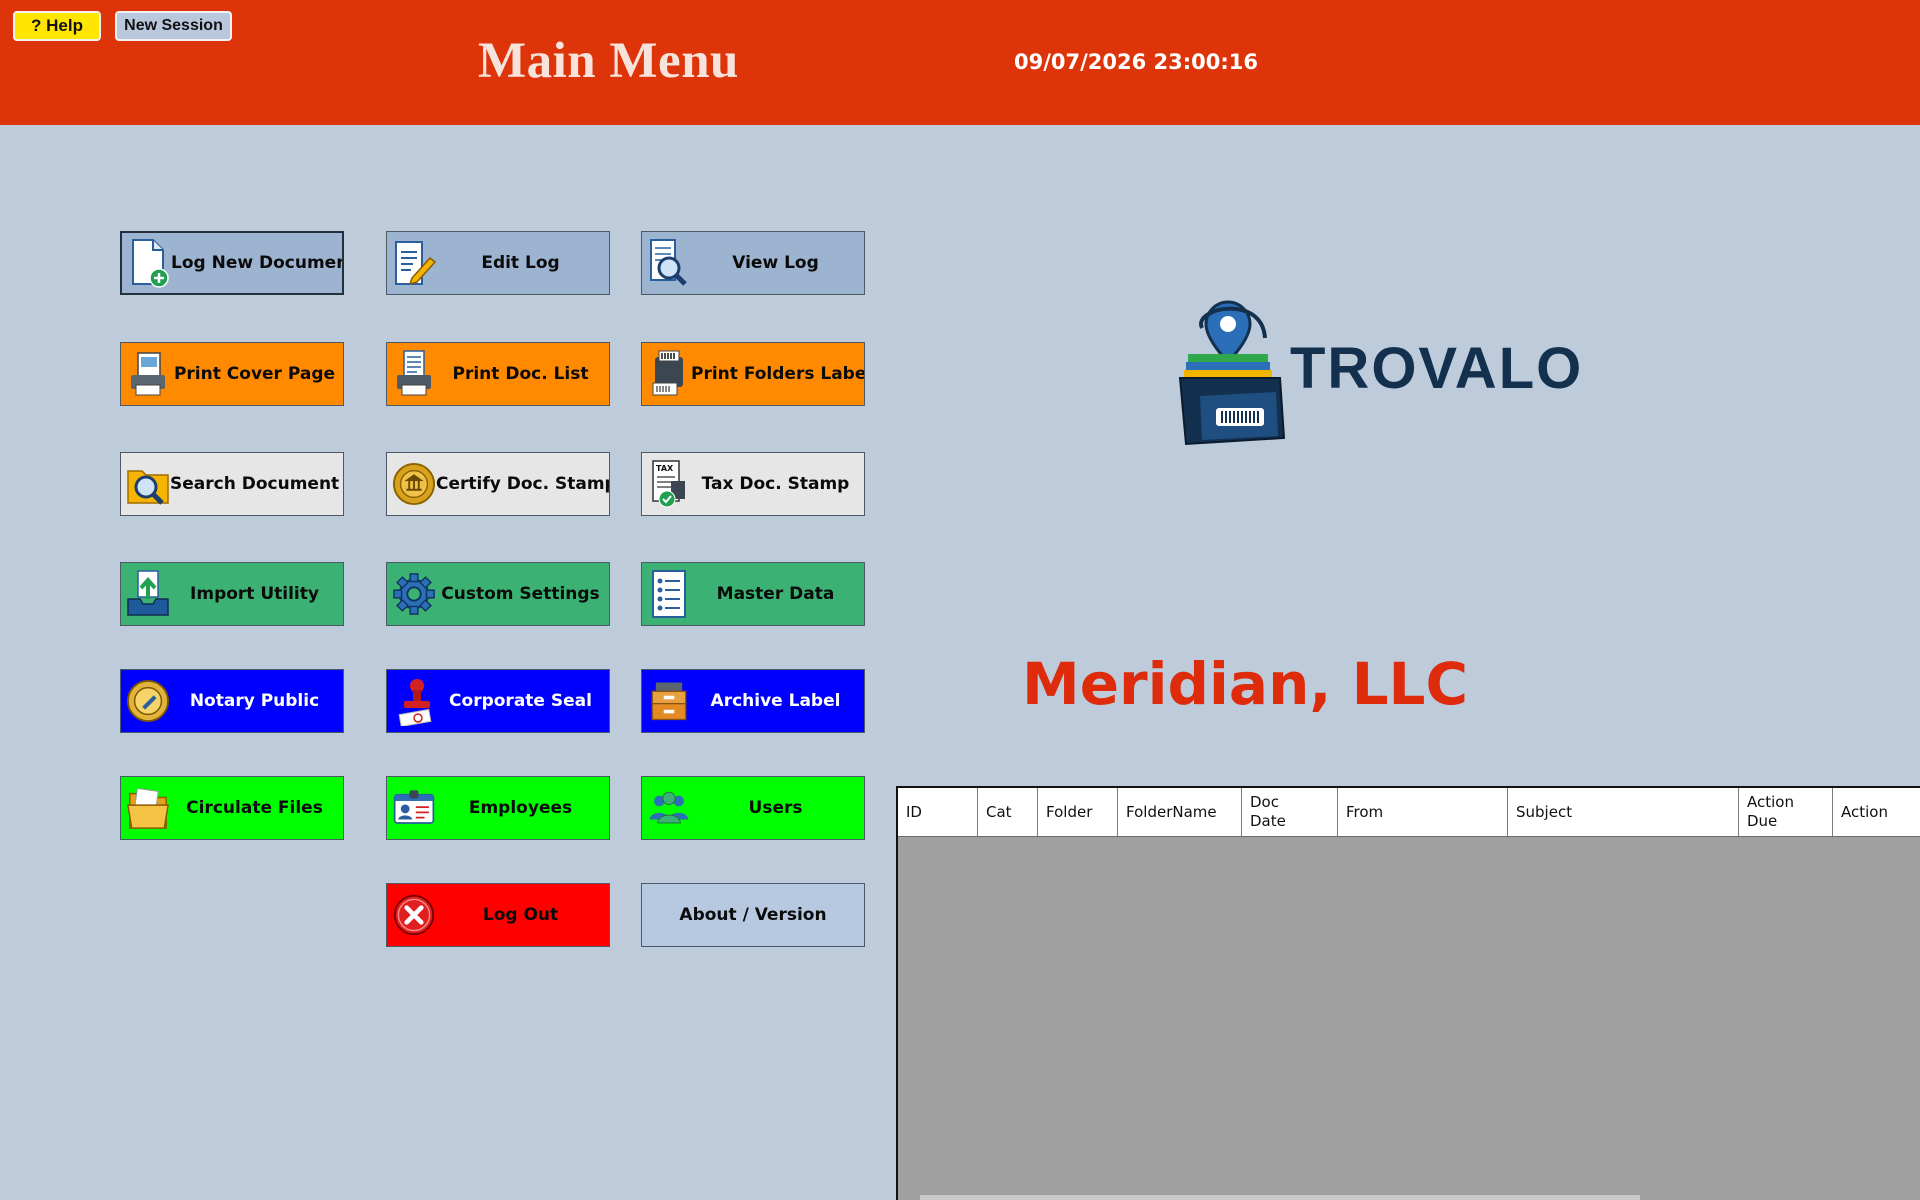  What do you see at coordinates (520, 808) in the screenshot?
I see `employees-label: Employees` at bounding box center [520, 808].